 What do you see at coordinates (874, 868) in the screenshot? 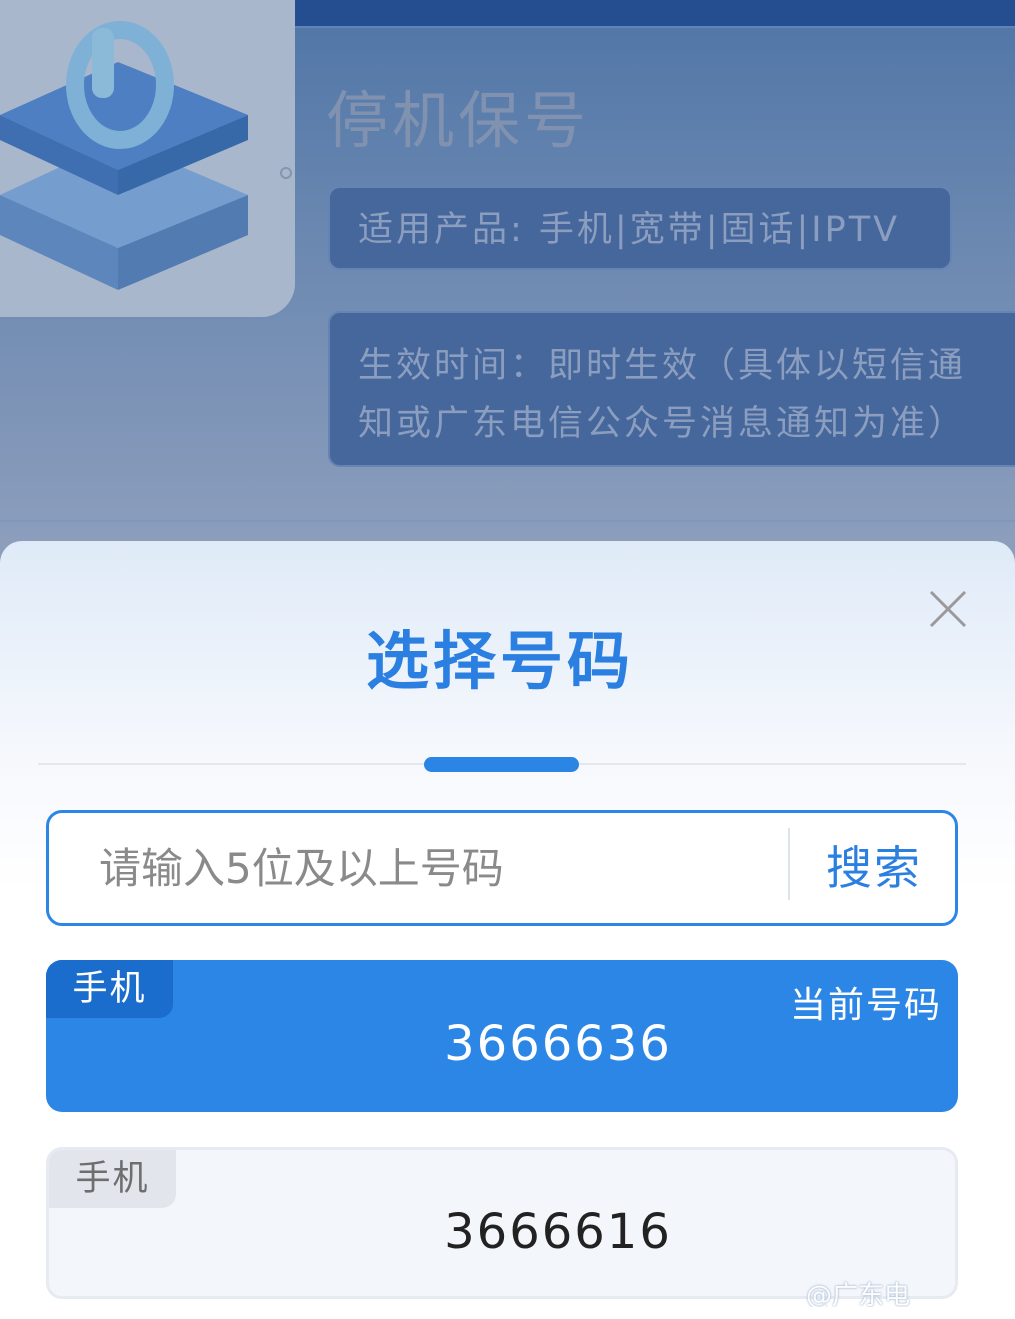
I see `search-button: 搜索` at bounding box center [874, 868].